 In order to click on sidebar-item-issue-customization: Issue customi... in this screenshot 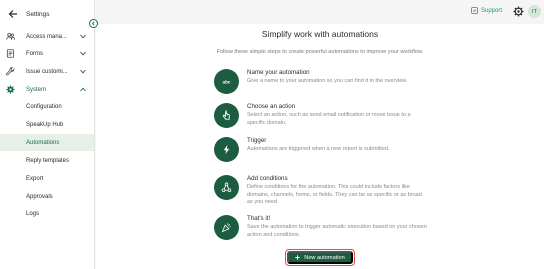, I will do `click(47, 71)`.